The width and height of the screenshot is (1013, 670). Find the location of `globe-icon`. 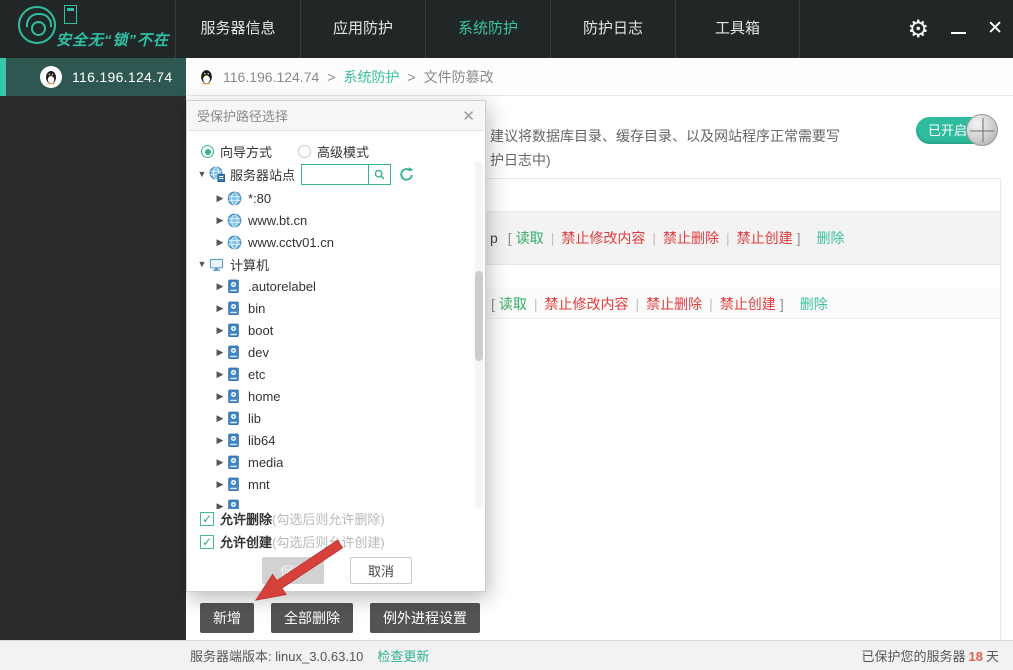

globe-icon is located at coordinates (235, 242).